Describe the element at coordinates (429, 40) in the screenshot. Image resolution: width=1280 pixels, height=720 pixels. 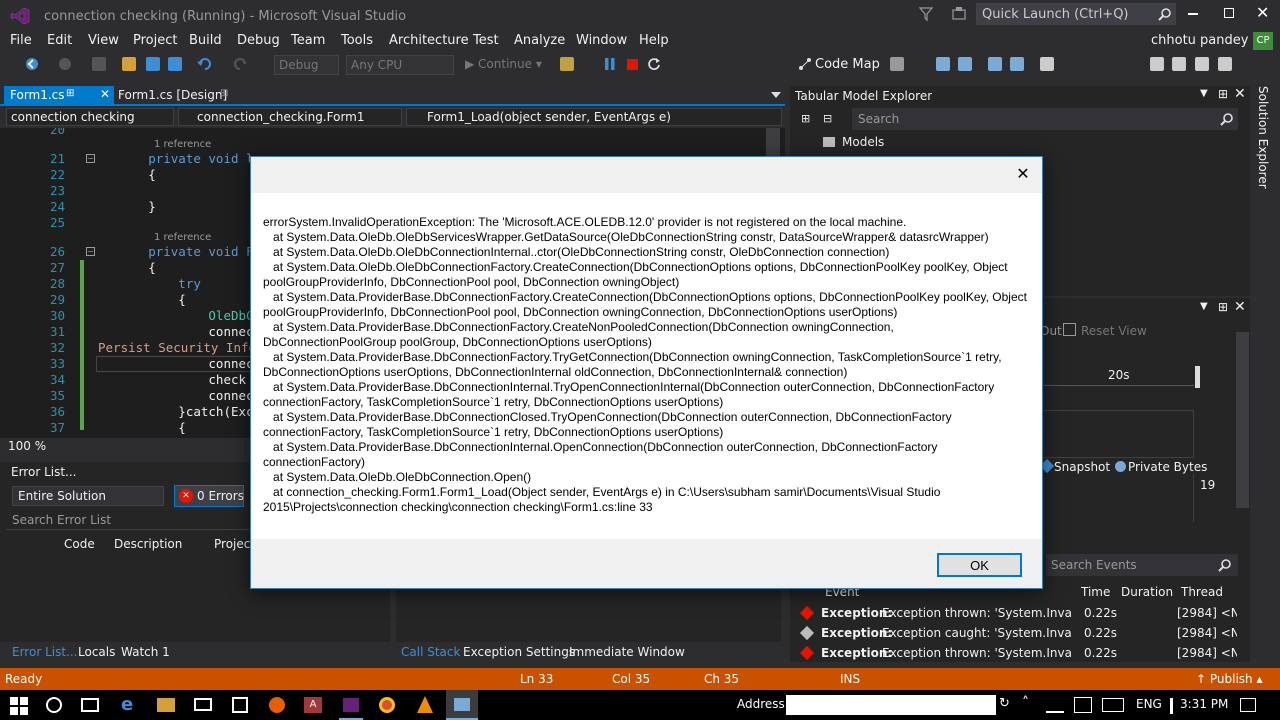
I see `menu-architecture: Architecture` at that location.